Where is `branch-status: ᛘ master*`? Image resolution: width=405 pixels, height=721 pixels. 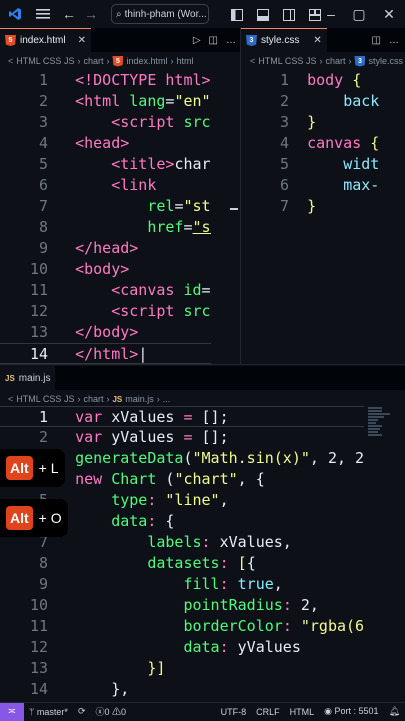 branch-status: ᛘ master* is located at coordinates (48, 712).